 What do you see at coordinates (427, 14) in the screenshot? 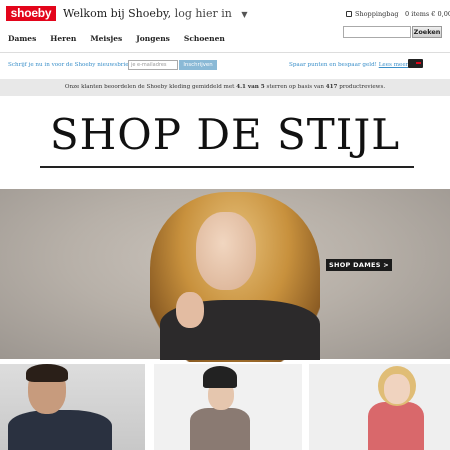
I see `cart-summary: 0 items € 0,00` at bounding box center [427, 14].